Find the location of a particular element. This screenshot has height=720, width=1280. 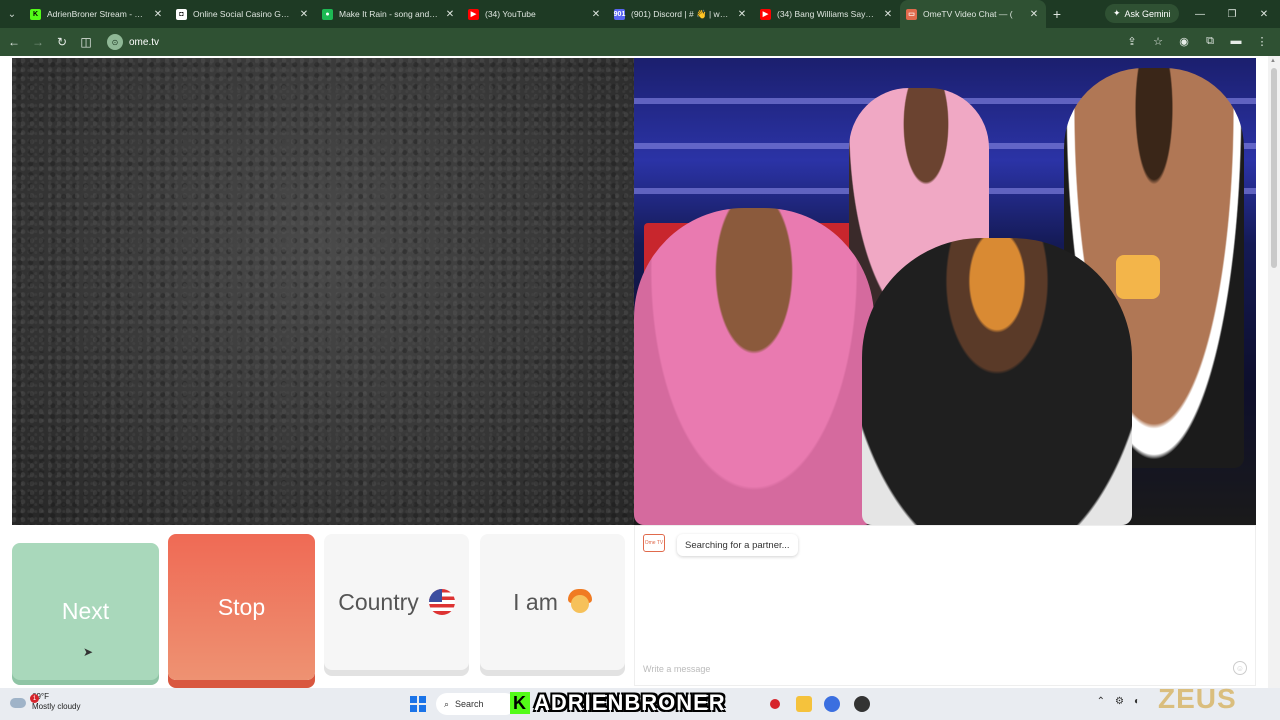

zeus-watermark: ZEUS is located at coordinates (1197, 698).